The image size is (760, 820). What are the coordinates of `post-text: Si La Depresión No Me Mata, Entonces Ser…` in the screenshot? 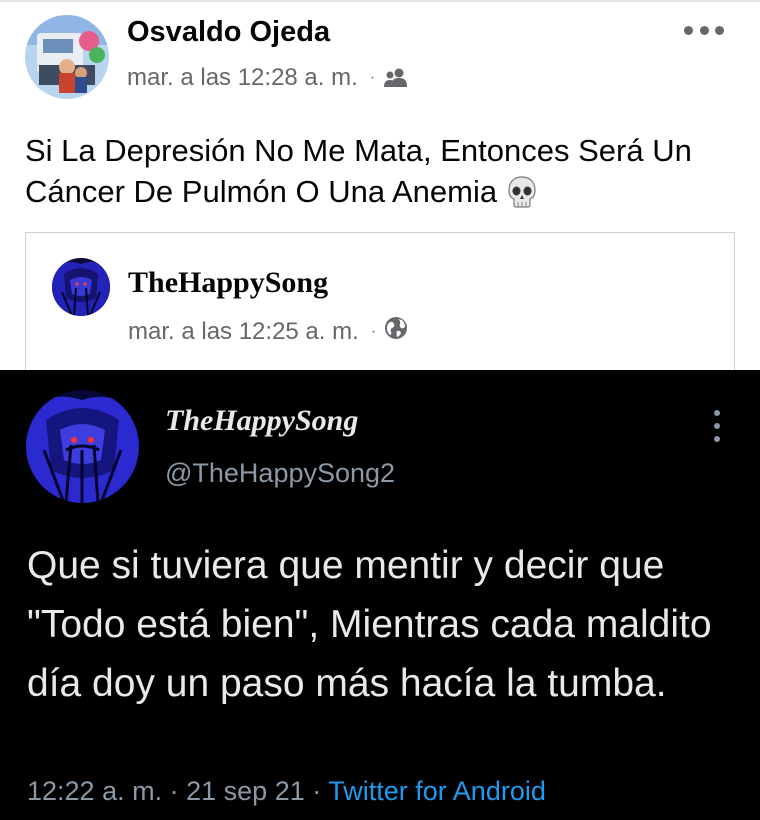 It's located at (385, 174).